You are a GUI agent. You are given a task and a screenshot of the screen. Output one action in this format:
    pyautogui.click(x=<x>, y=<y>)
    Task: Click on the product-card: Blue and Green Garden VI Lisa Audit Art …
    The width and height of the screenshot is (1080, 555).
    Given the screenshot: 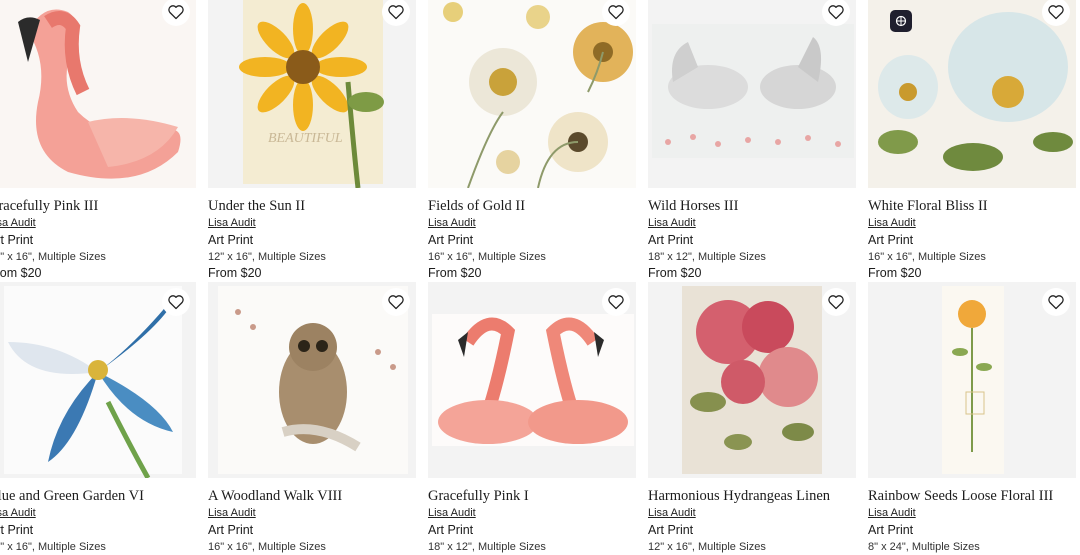 What is the action you would take?
    pyautogui.click(x=98, y=418)
    